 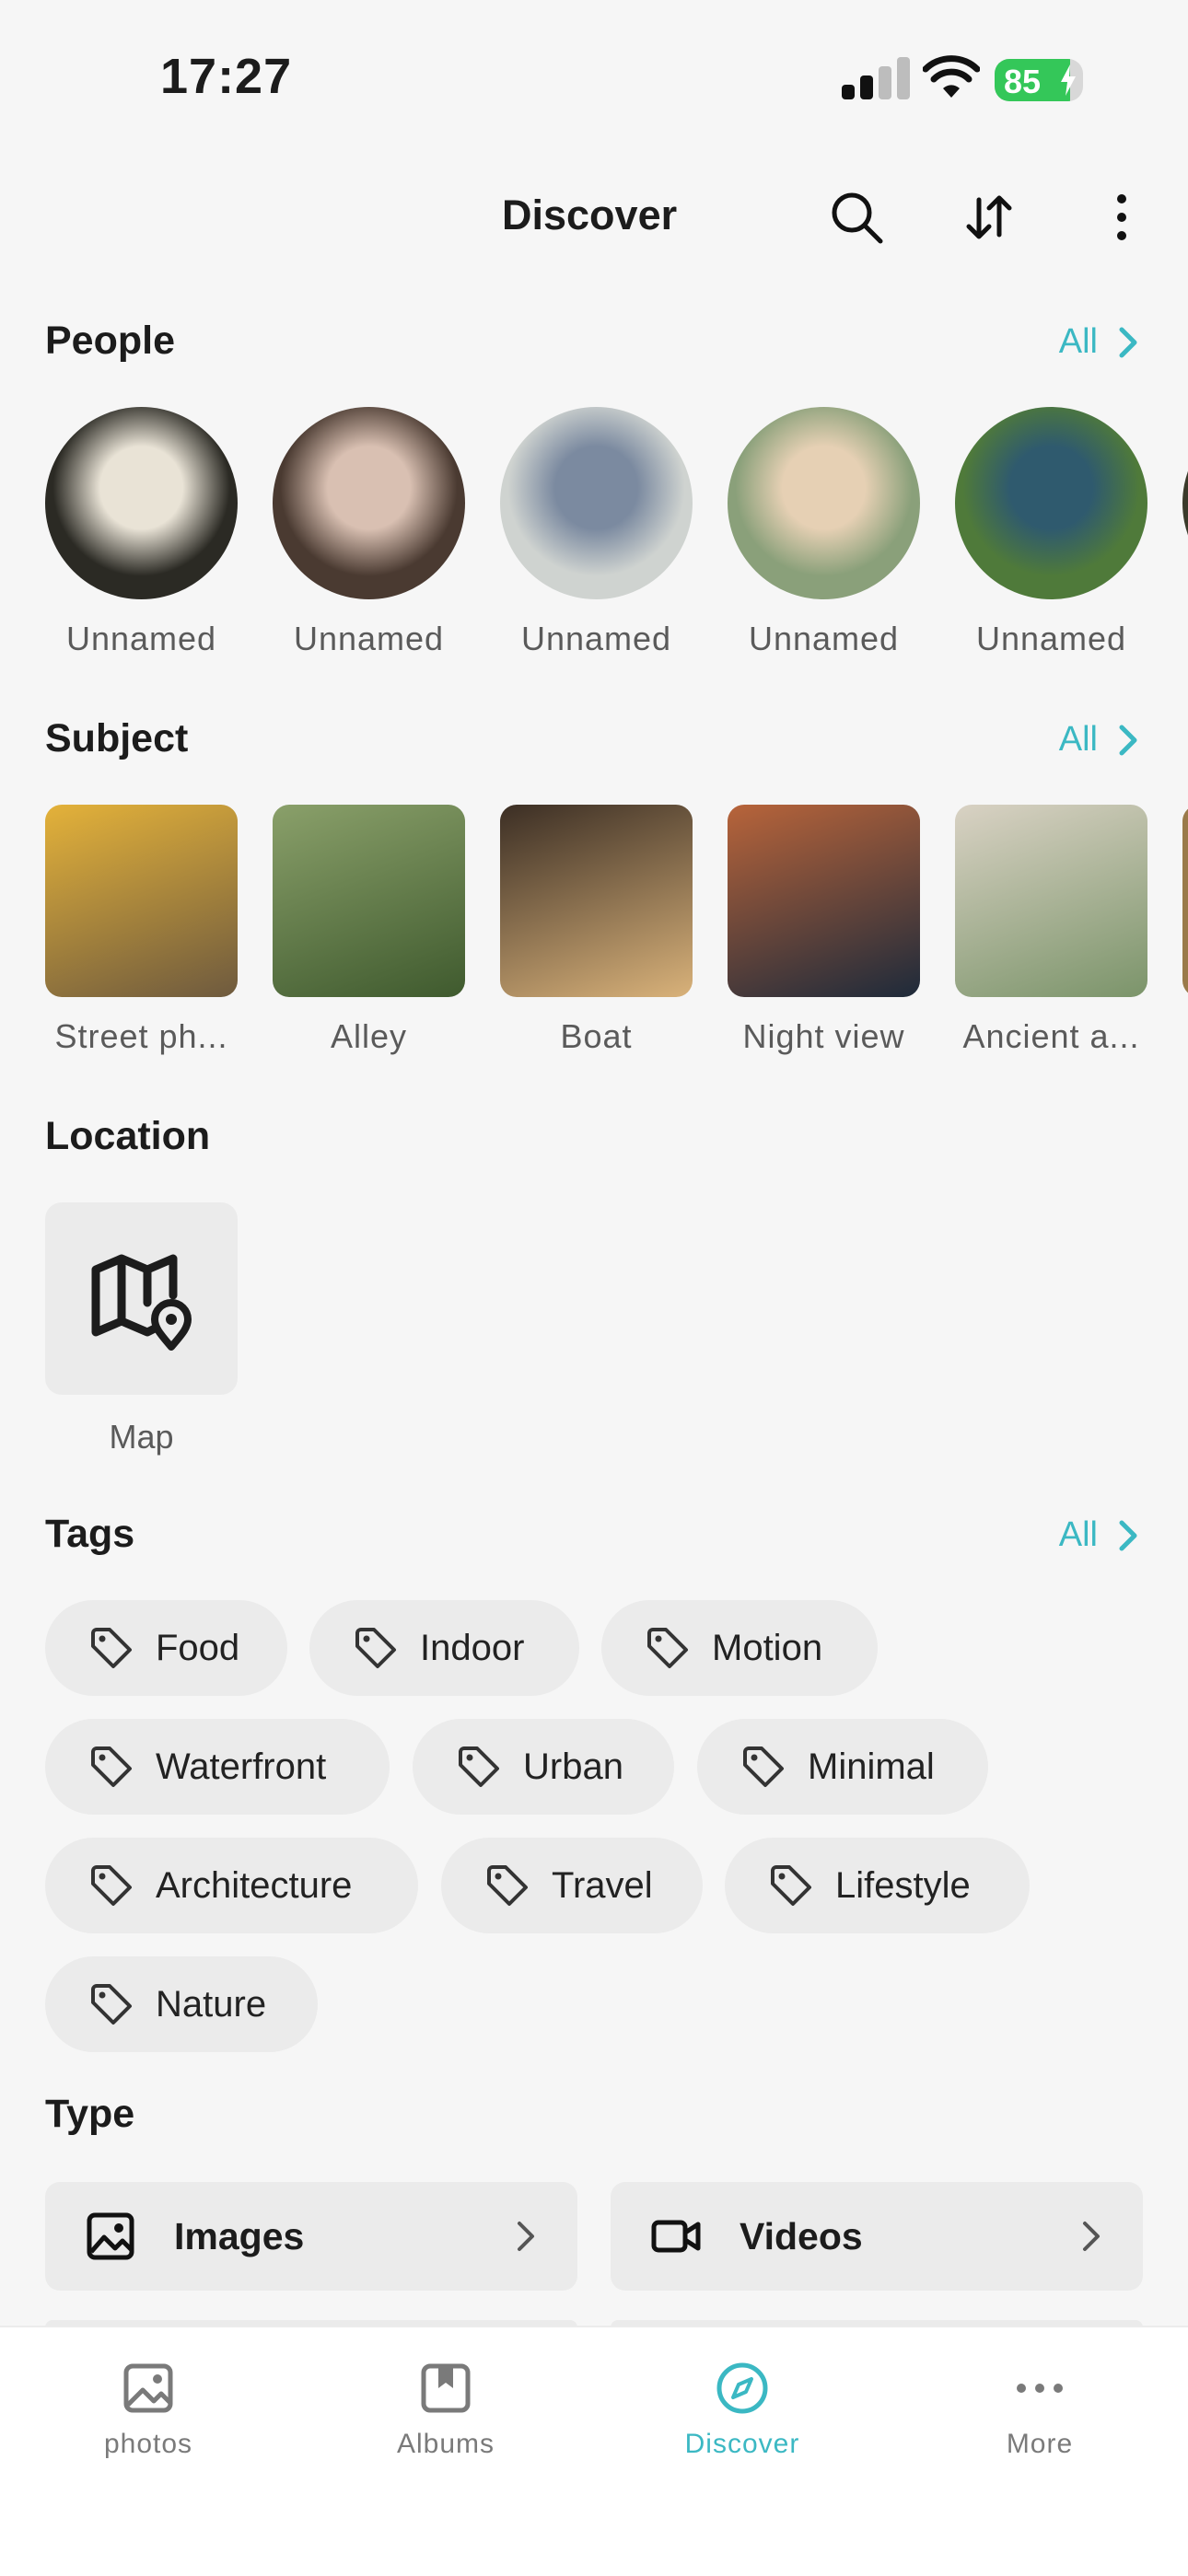 I want to click on tag-chip-nature: Nature, so click(x=181, y=2004).